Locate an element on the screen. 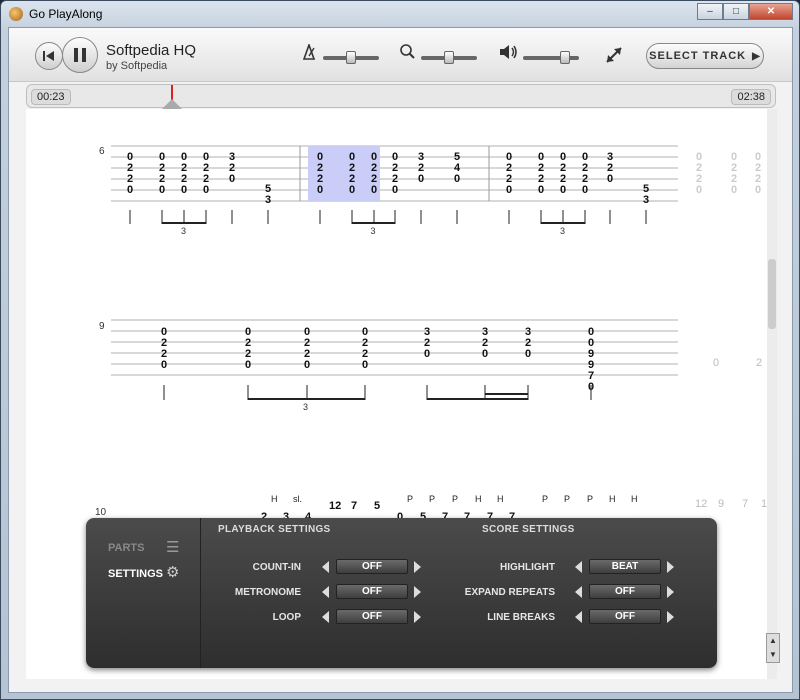  count-in-label: COUNT-IN is located at coordinates (276, 567).